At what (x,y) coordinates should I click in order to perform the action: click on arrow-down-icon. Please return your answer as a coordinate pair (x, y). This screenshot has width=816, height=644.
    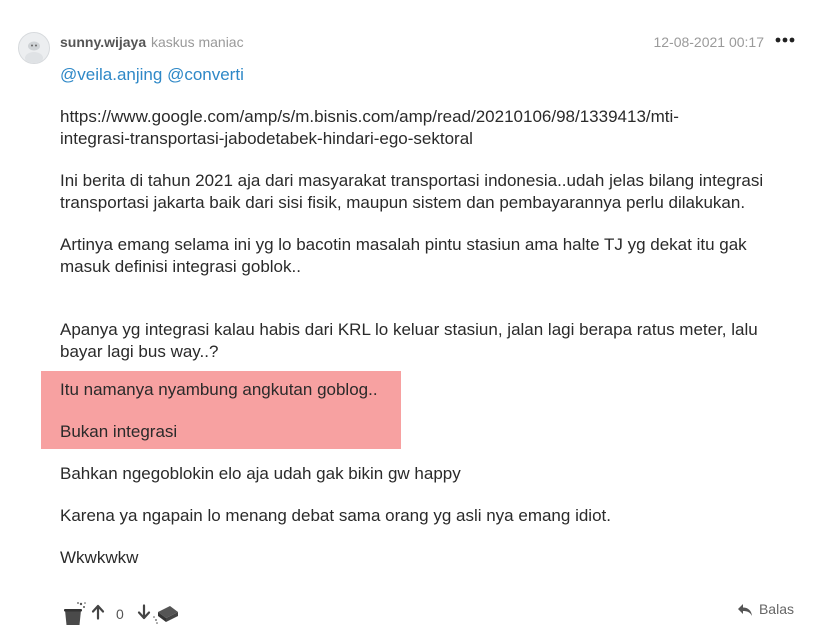
    Looking at the image, I should click on (144, 612).